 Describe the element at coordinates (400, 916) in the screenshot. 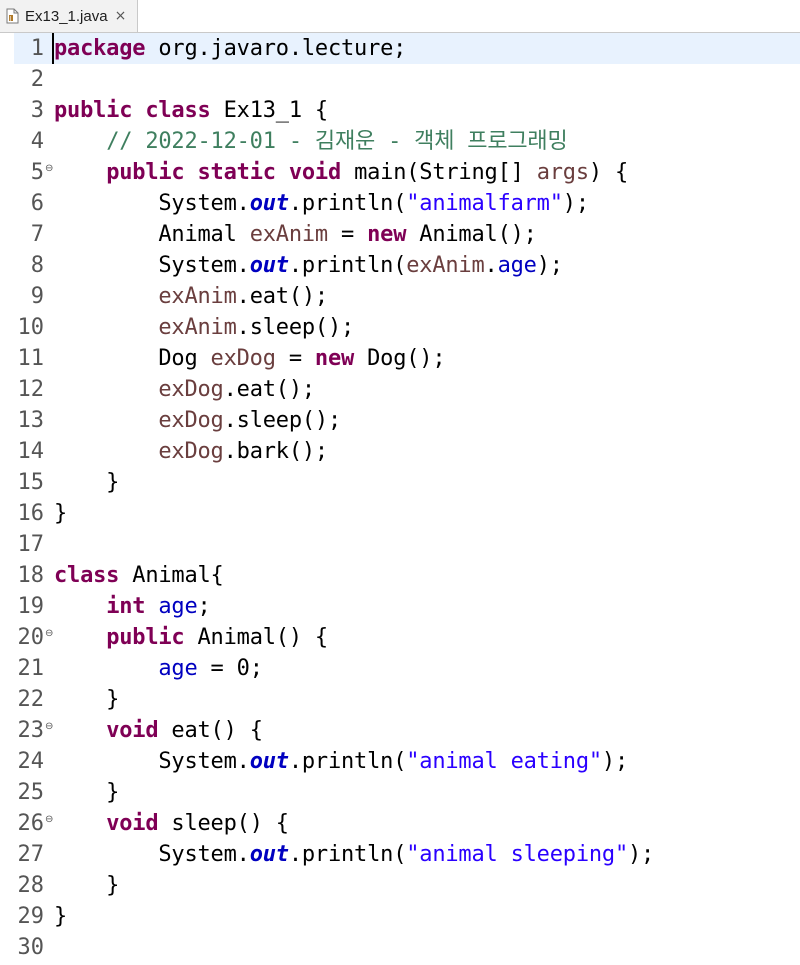

I see `code-line: 29}` at that location.